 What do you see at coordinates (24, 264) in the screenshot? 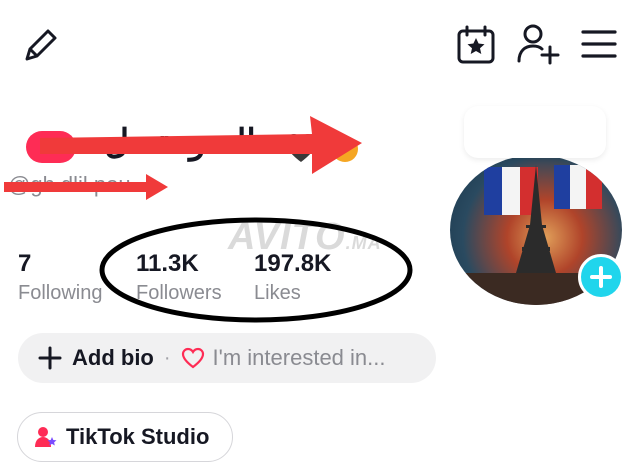
I see `following-count: 7` at bounding box center [24, 264].